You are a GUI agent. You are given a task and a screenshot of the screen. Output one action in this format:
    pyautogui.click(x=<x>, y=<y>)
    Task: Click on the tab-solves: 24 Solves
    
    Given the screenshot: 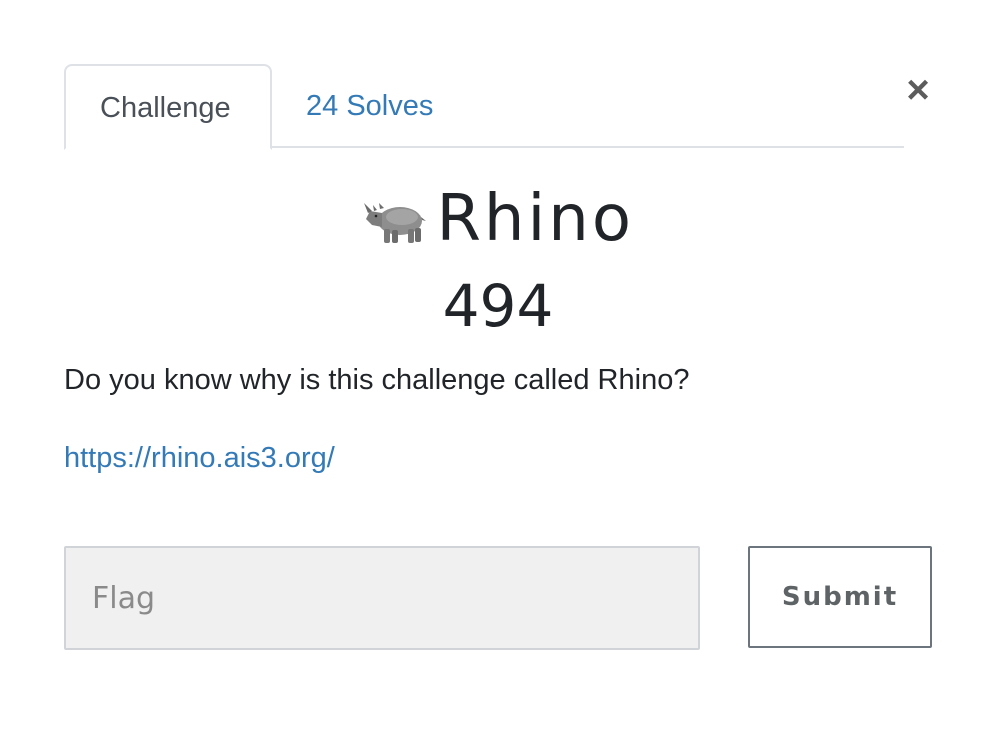 What is the action you would take?
    pyautogui.click(x=369, y=106)
    